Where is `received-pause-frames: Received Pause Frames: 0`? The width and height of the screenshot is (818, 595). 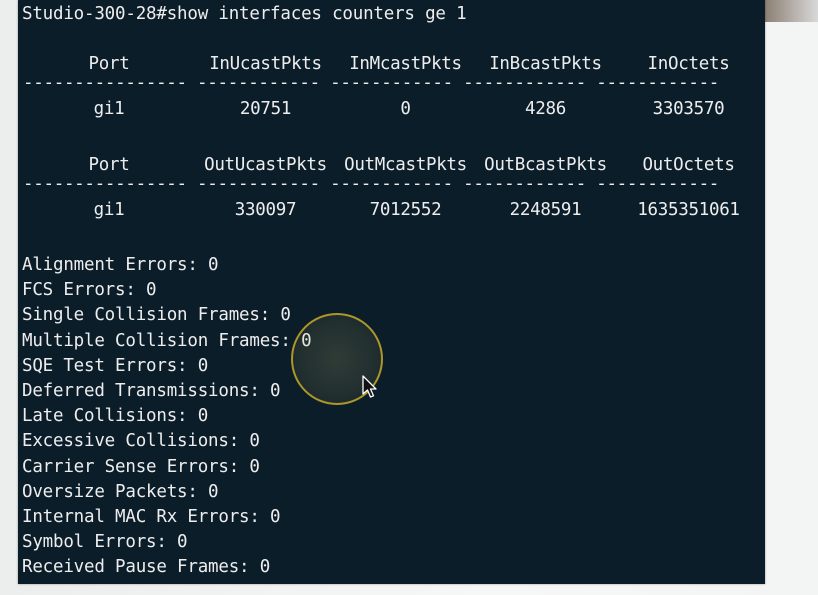 received-pause-frames: Received Pause Frames: 0 is located at coordinates (146, 567).